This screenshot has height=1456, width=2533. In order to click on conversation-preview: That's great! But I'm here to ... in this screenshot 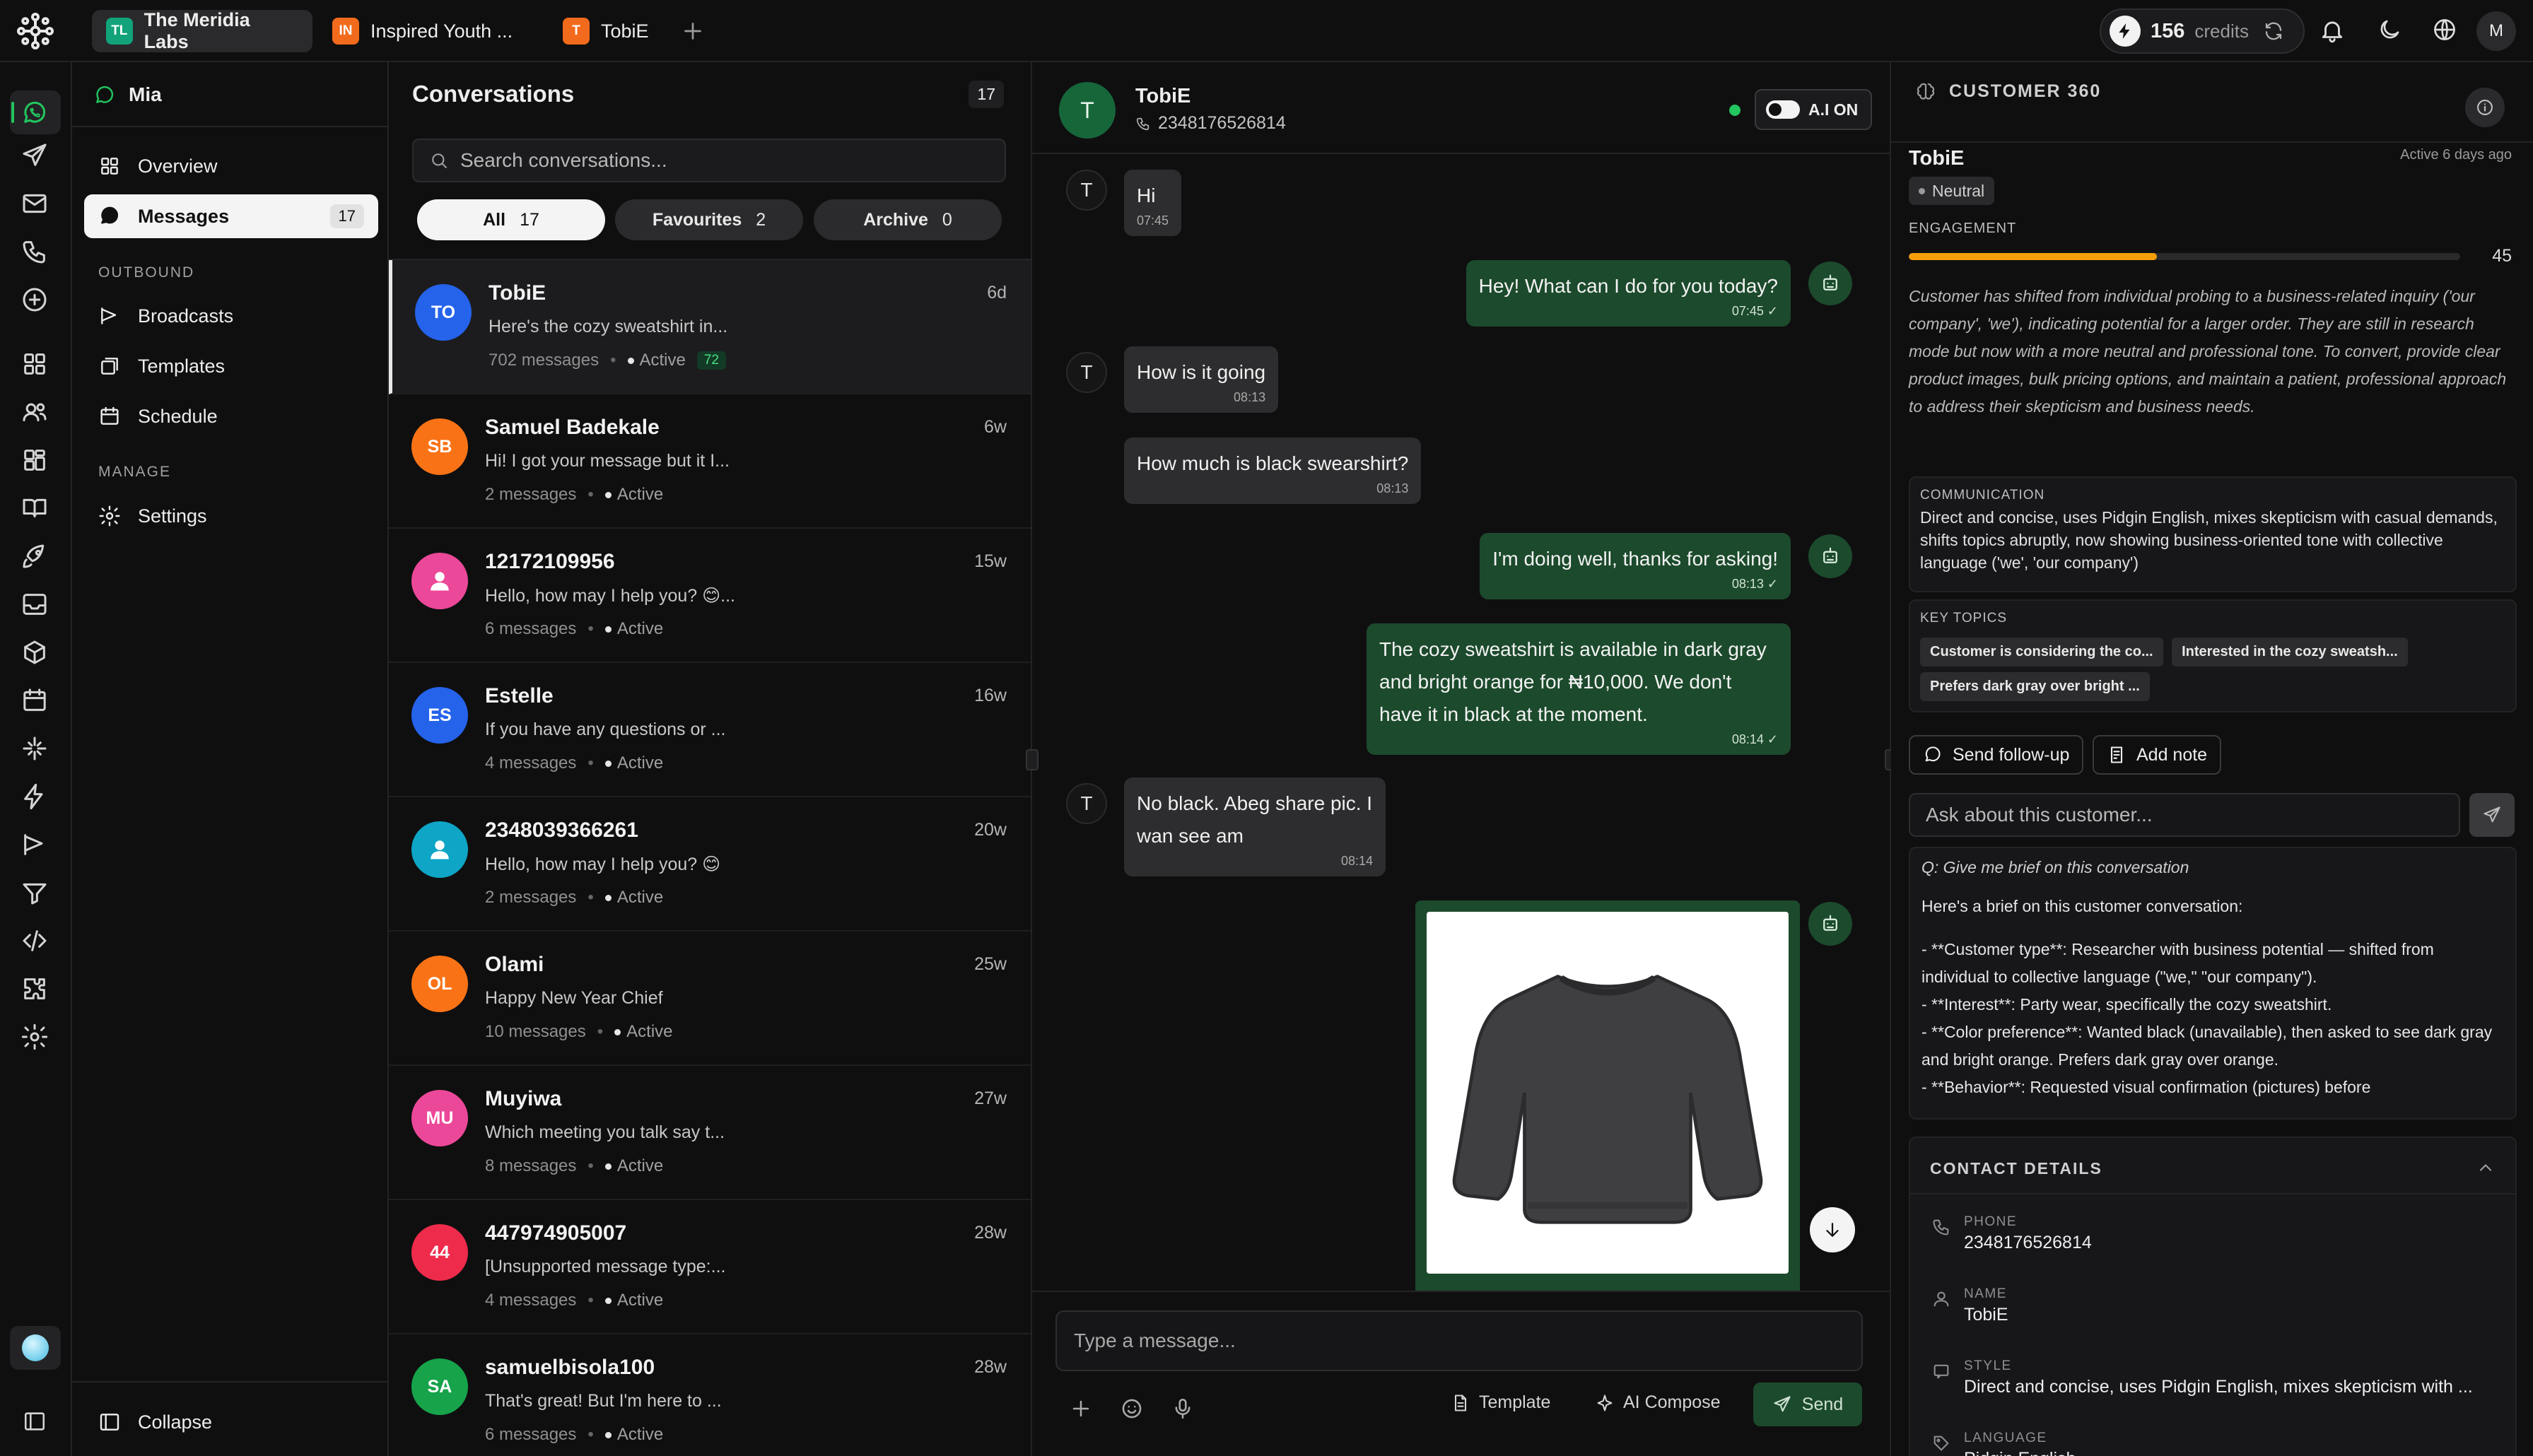, I will do `click(603, 1401)`.